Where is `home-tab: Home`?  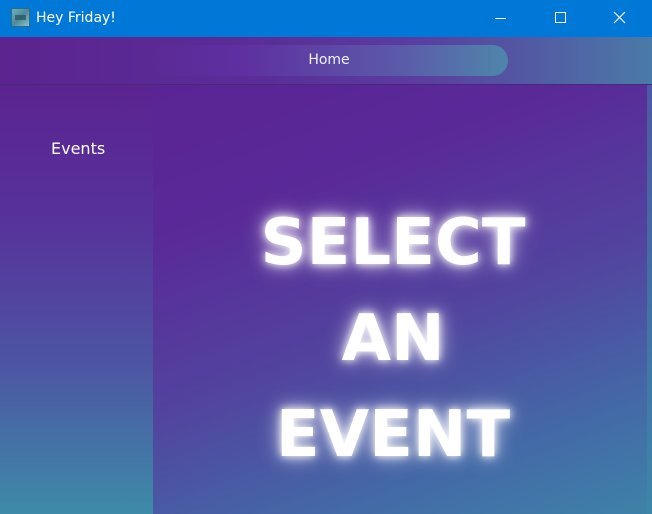 home-tab: Home is located at coordinates (329, 60).